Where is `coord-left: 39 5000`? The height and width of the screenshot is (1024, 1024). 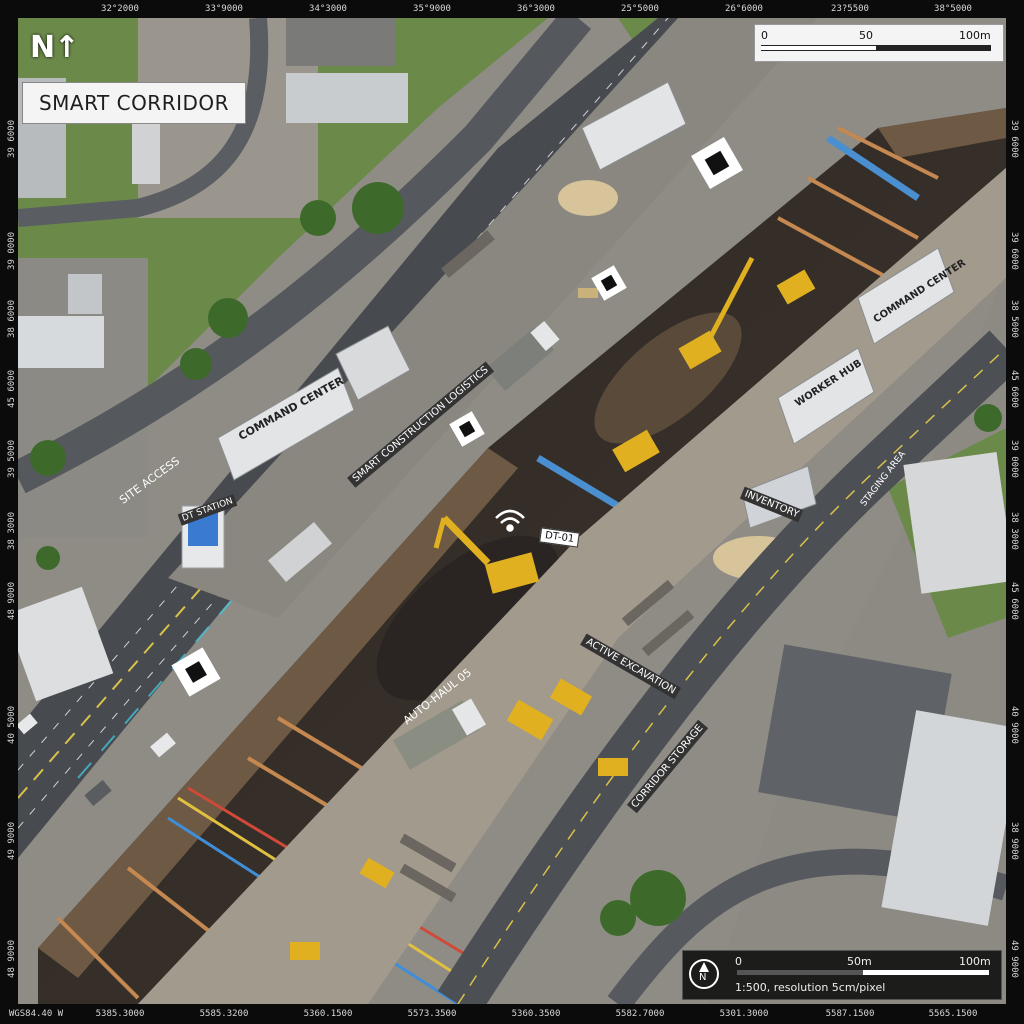
coord-left: 39 5000 is located at coordinates (12, 459).